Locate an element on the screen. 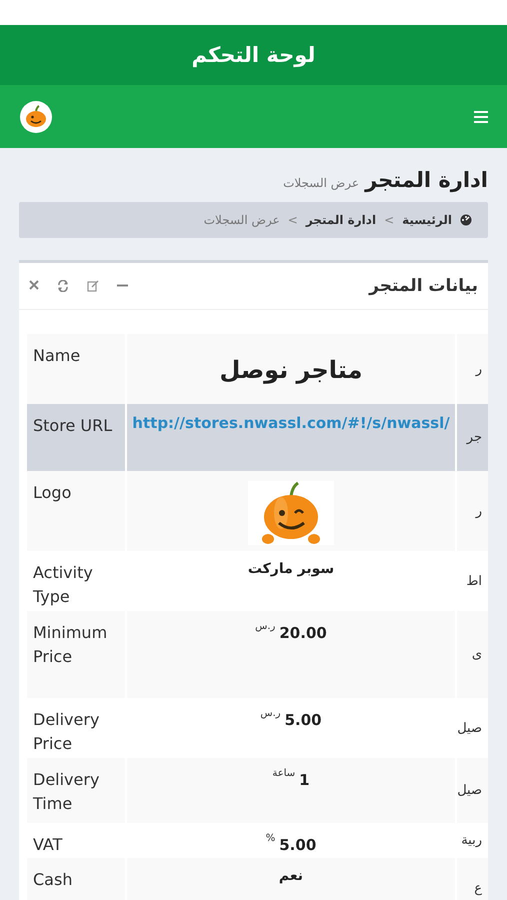 The width and height of the screenshot is (507, 900). page-title: ادارة المتجر is located at coordinates (426, 180).